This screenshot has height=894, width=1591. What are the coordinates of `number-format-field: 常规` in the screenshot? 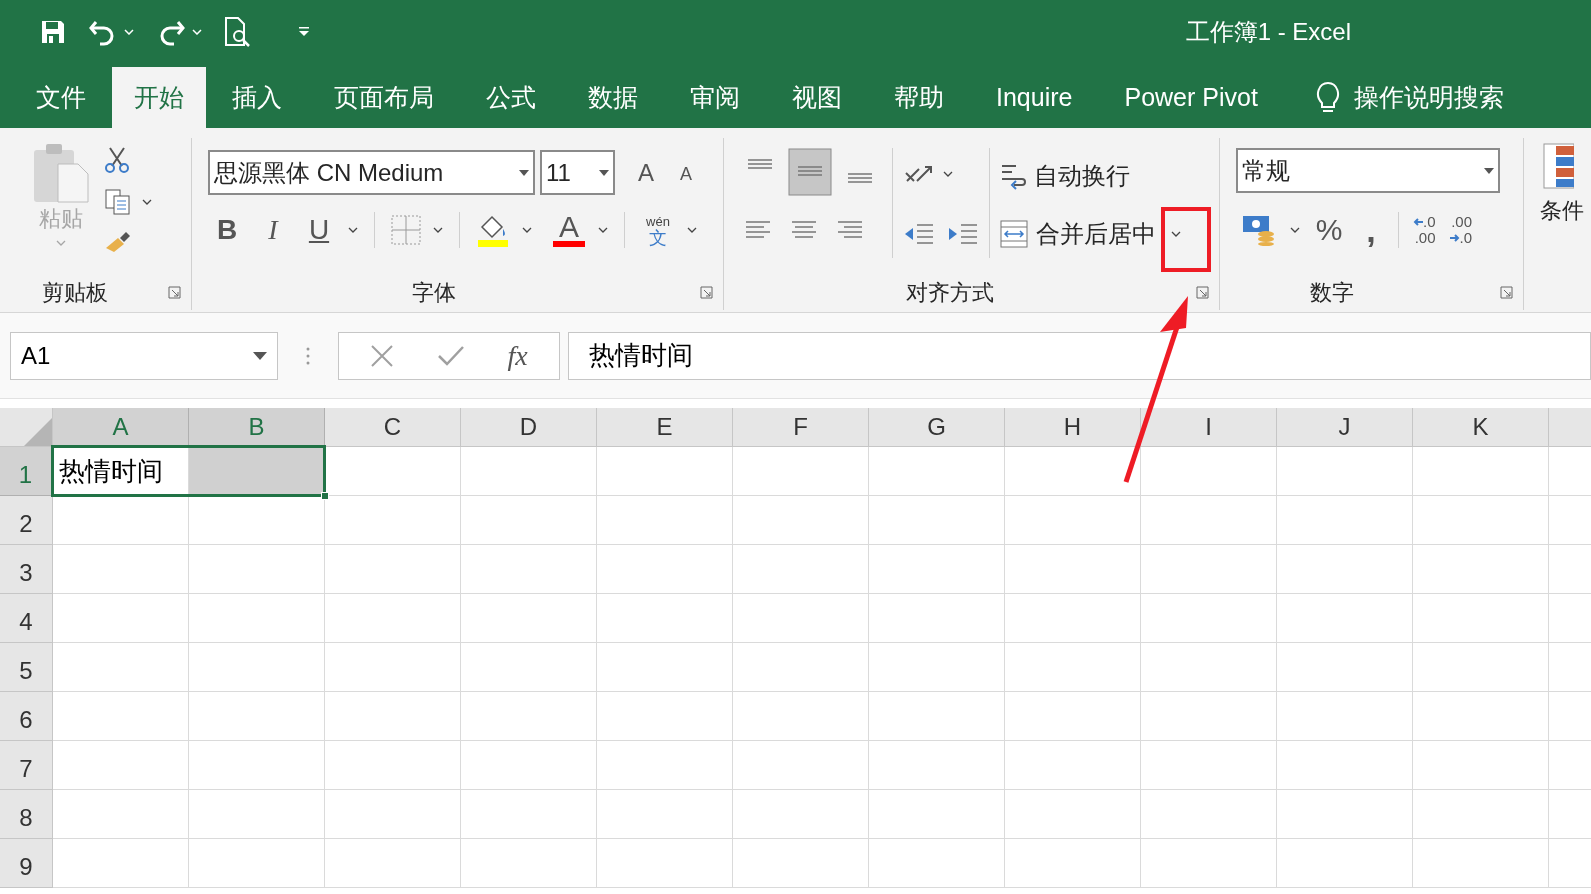 It's located at (1368, 170).